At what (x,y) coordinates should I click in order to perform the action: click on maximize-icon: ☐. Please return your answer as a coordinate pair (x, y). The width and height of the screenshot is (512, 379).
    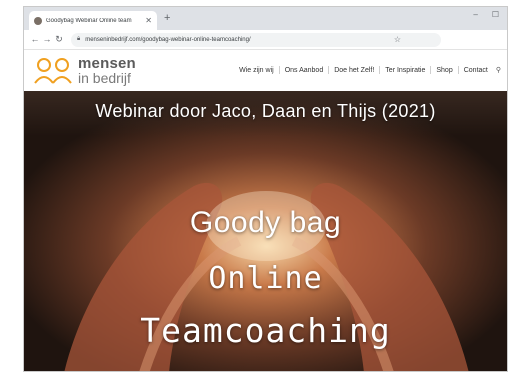
    Looking at the image, I should click on (495, 15).